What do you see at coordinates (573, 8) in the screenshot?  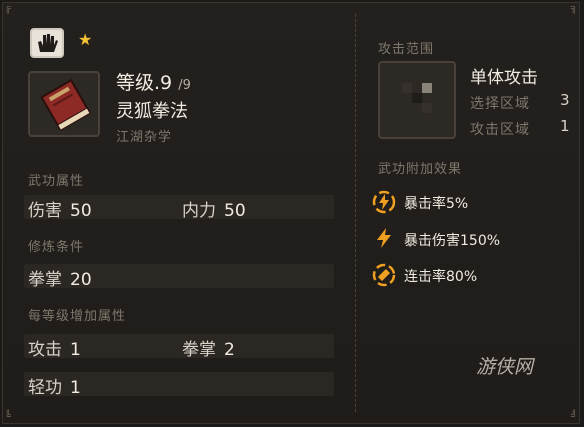 I see `corner-ornament: ╗` at bounding box center [573, 8].